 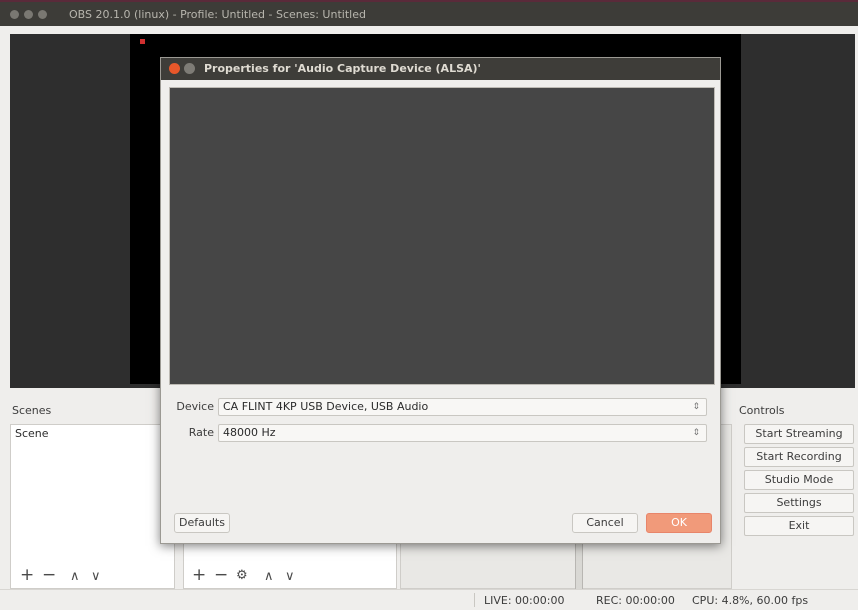 What do you see at coordinates (799, 526) in the screenshot?
I see `exit-button: Exit` at bounding box center [799, 526].